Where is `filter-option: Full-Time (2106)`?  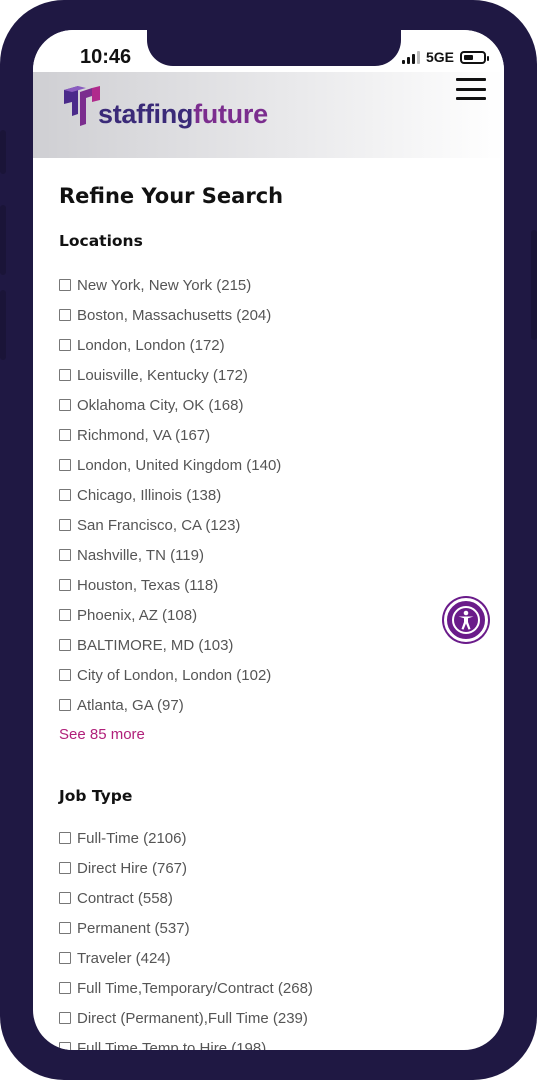
filter-option: Full-Time (2106) is located at coordinates (269, 838).